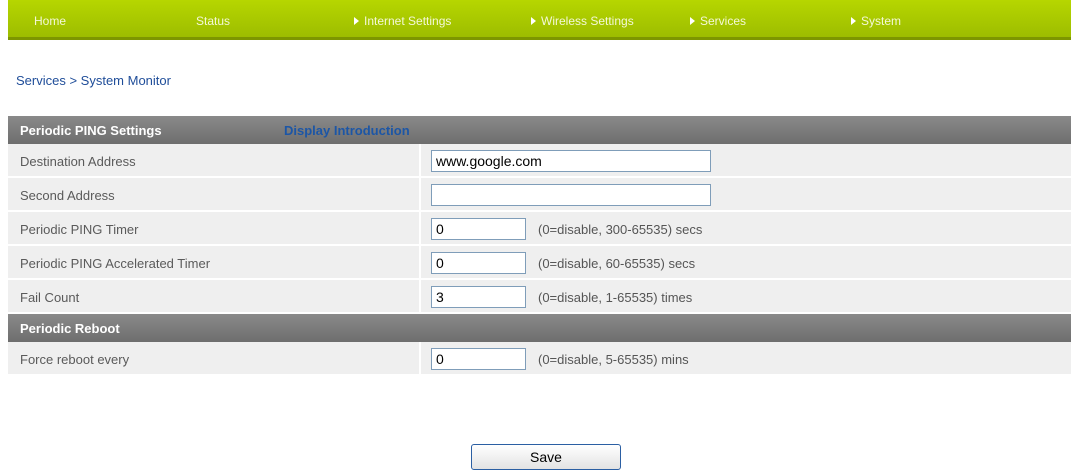 The height and width of the screenshot is (470, 1071). What do you see at coordinates (571, 195) in the screenshot?
I see `second-address-input` at bounding box center [571, 195].